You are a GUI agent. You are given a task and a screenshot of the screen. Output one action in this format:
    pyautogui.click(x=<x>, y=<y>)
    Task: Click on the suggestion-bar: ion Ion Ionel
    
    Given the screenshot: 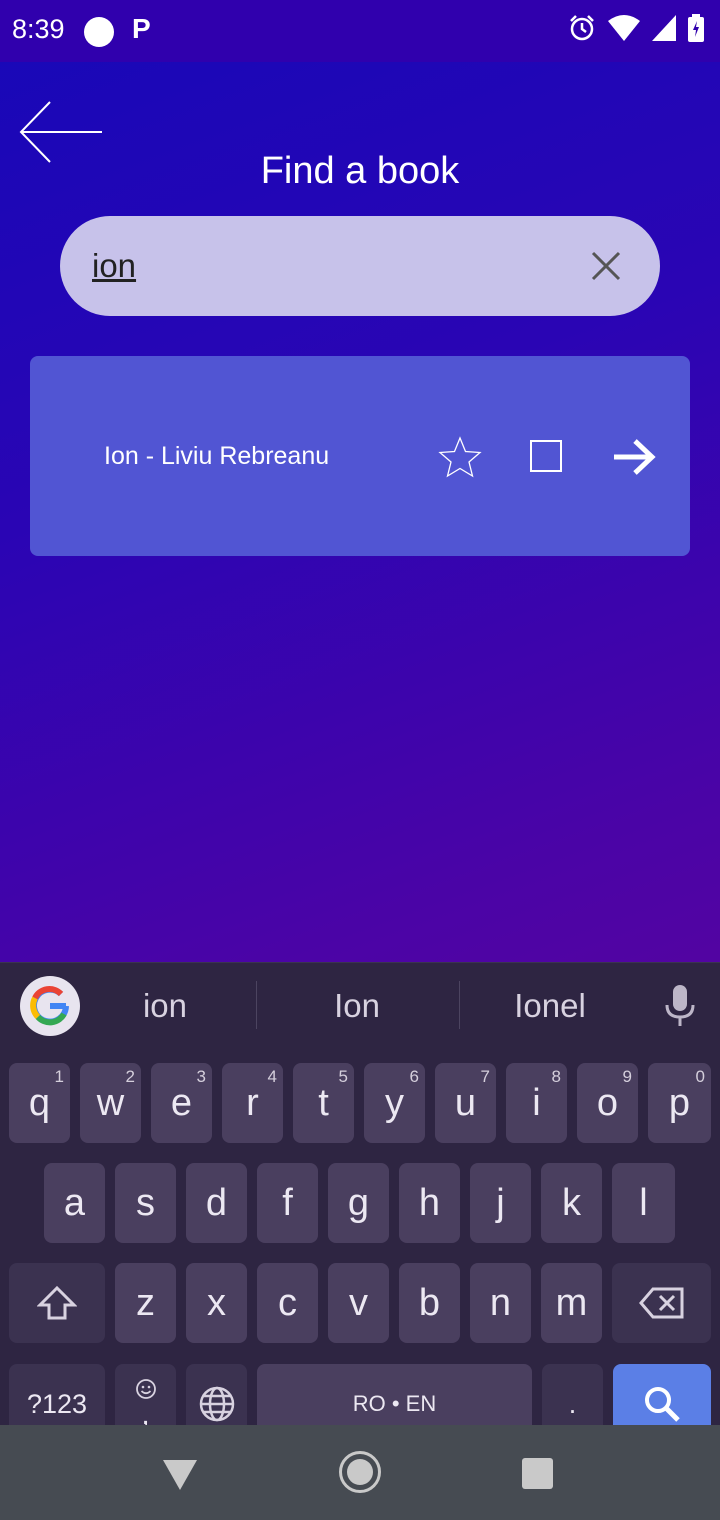 What is the action you would take?
    pyautogui.click(x=360, y=1009)
    